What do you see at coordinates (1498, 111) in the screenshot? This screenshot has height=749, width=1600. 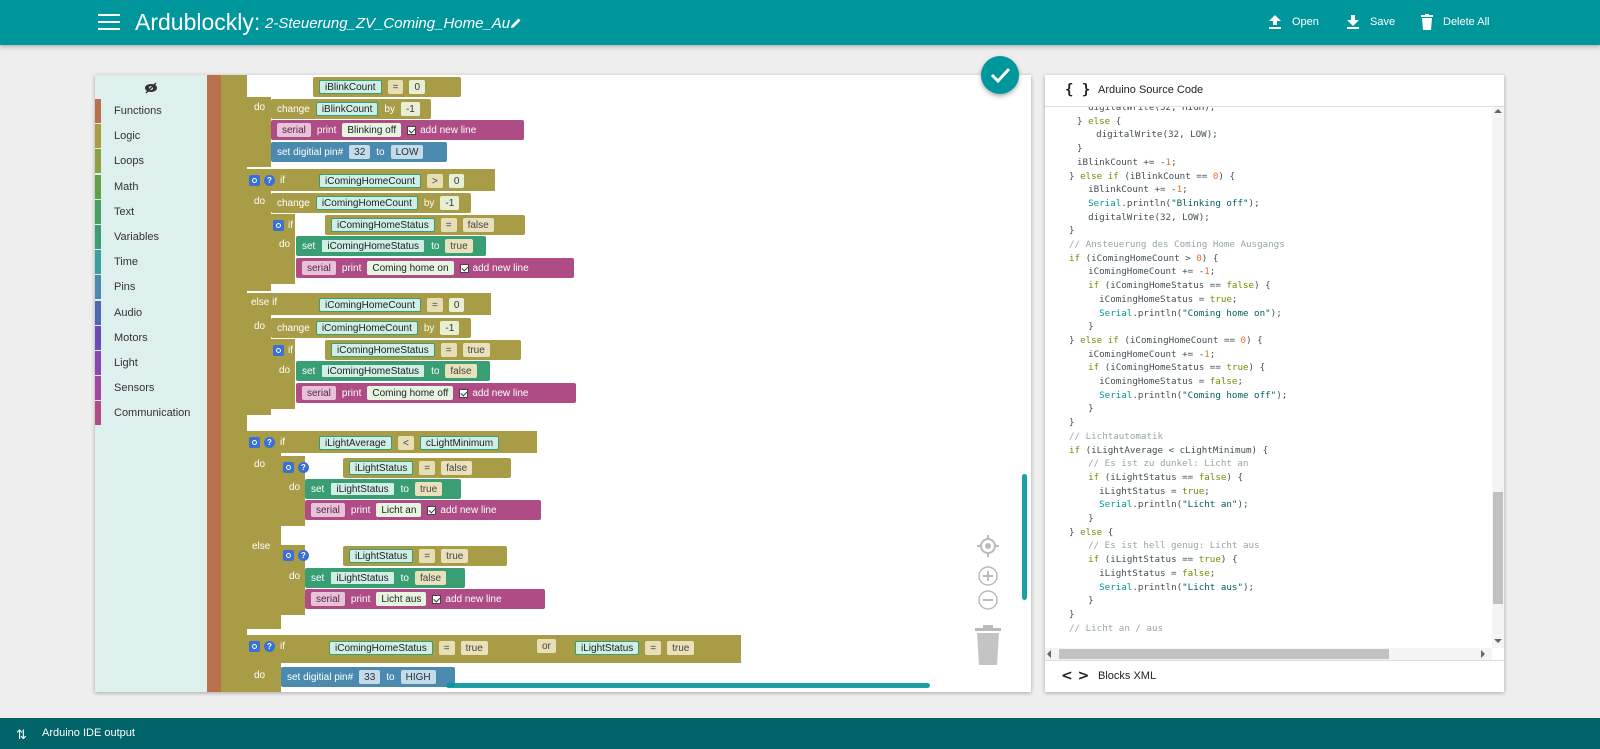 I see `scroll-up-icon` at bounding box center [1498, 111].